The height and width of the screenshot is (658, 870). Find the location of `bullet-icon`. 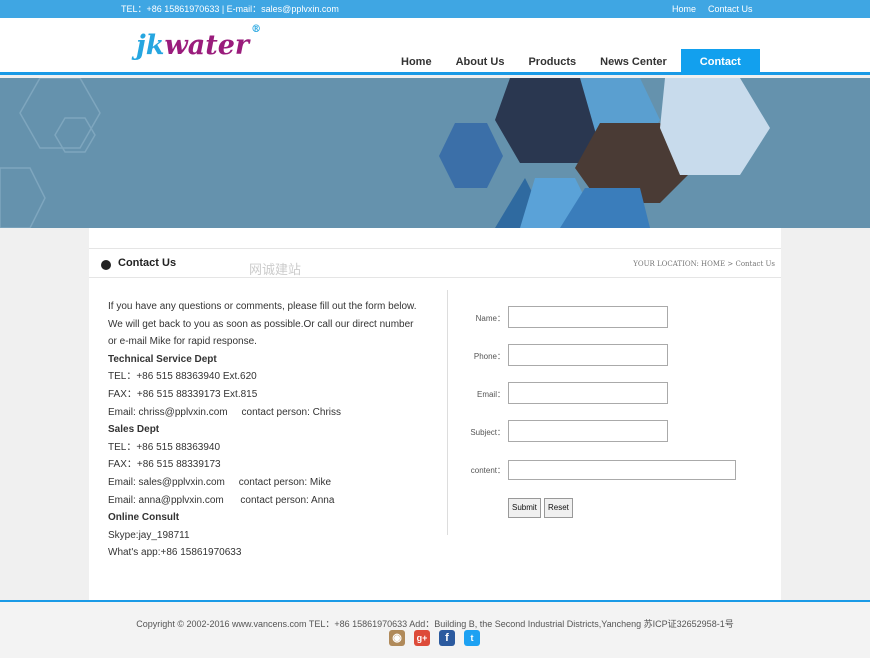

bullet-icon is located at coordinates (106, 265).